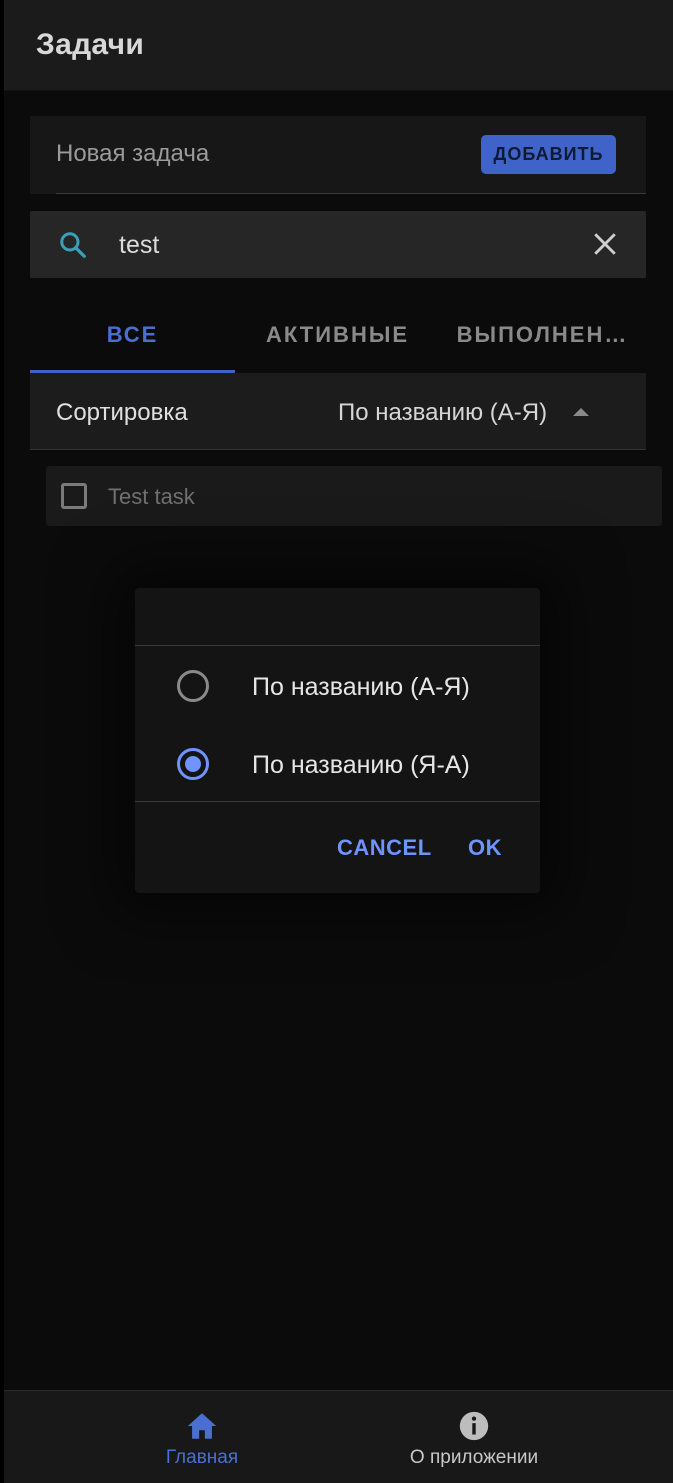  Describe the element at coordinates (139, 245) in the screenshot. I see `search-input: test` at that location.